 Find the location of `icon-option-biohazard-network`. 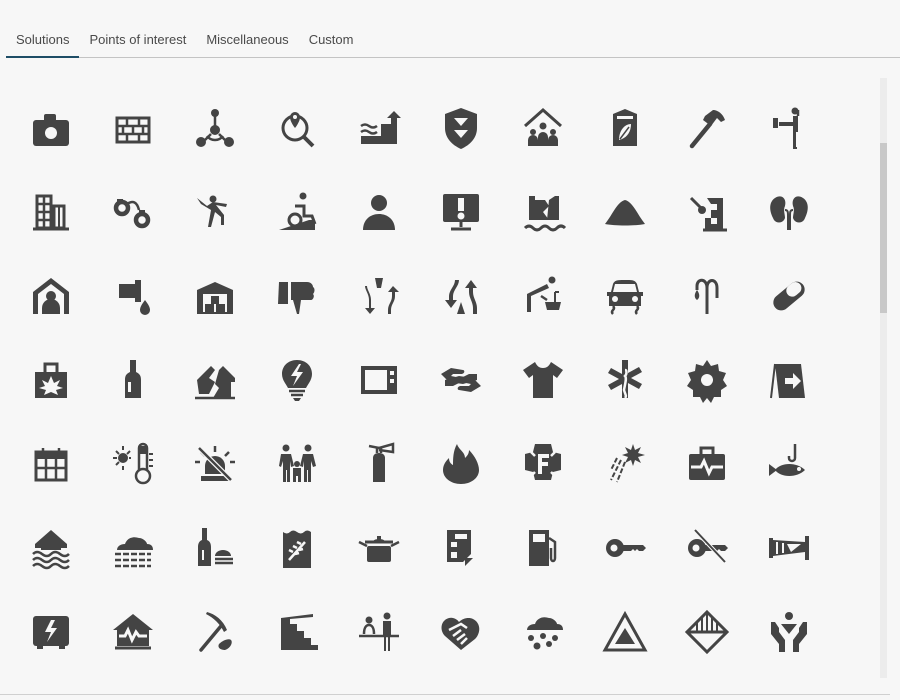

icon-option-biohazard-network is located at coordinates (215, 130).